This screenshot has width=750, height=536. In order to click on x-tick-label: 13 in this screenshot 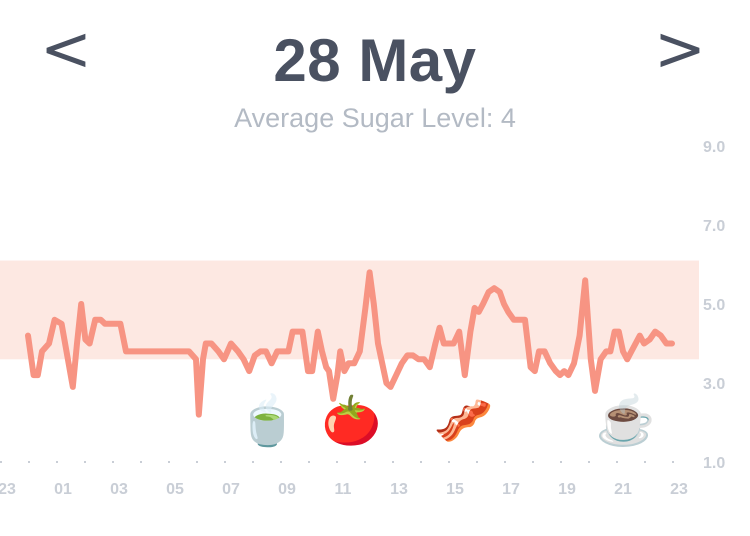, I will do `click(399, 489)`.